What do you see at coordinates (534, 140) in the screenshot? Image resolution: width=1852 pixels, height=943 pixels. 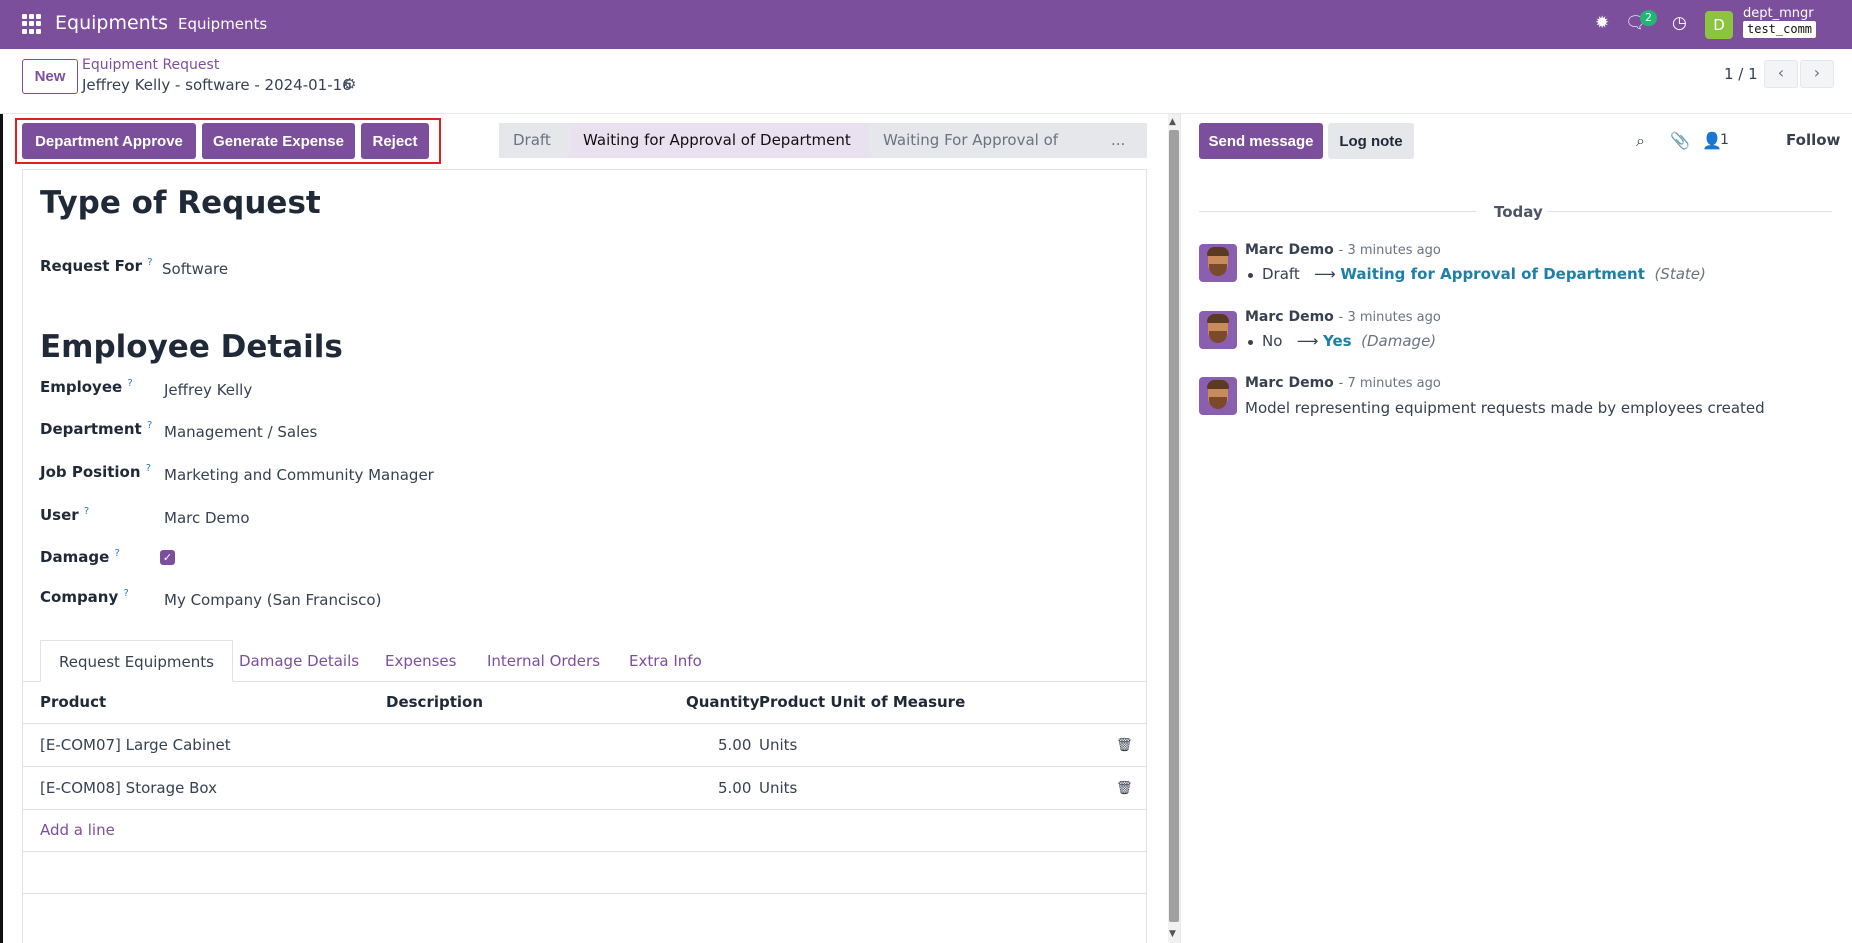 I see `stage-draft: Draft` at bounding box center [534, 140].